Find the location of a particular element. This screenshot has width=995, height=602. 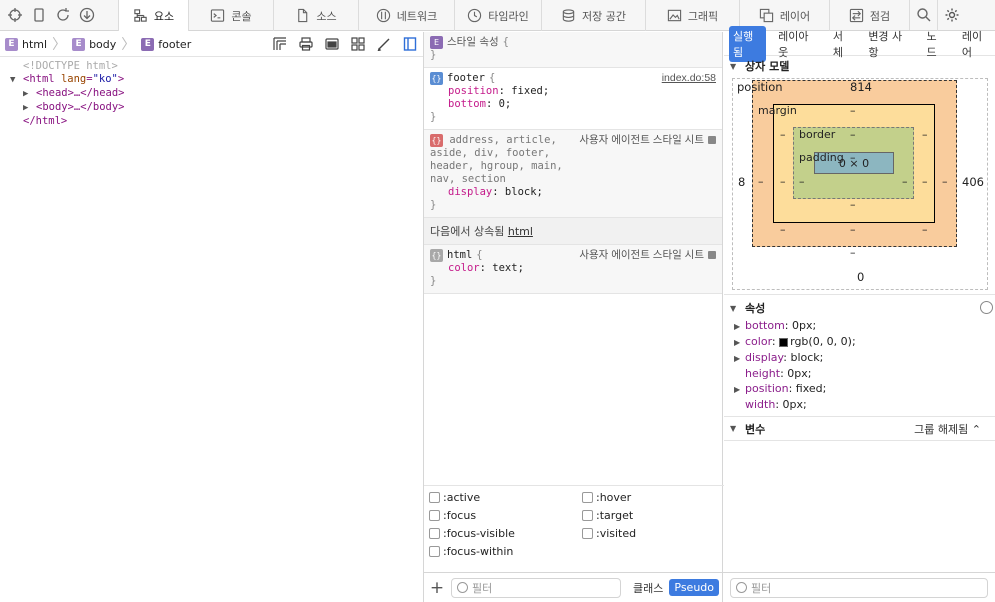

position-right-value: 406 is located at coordinates (973, 182).